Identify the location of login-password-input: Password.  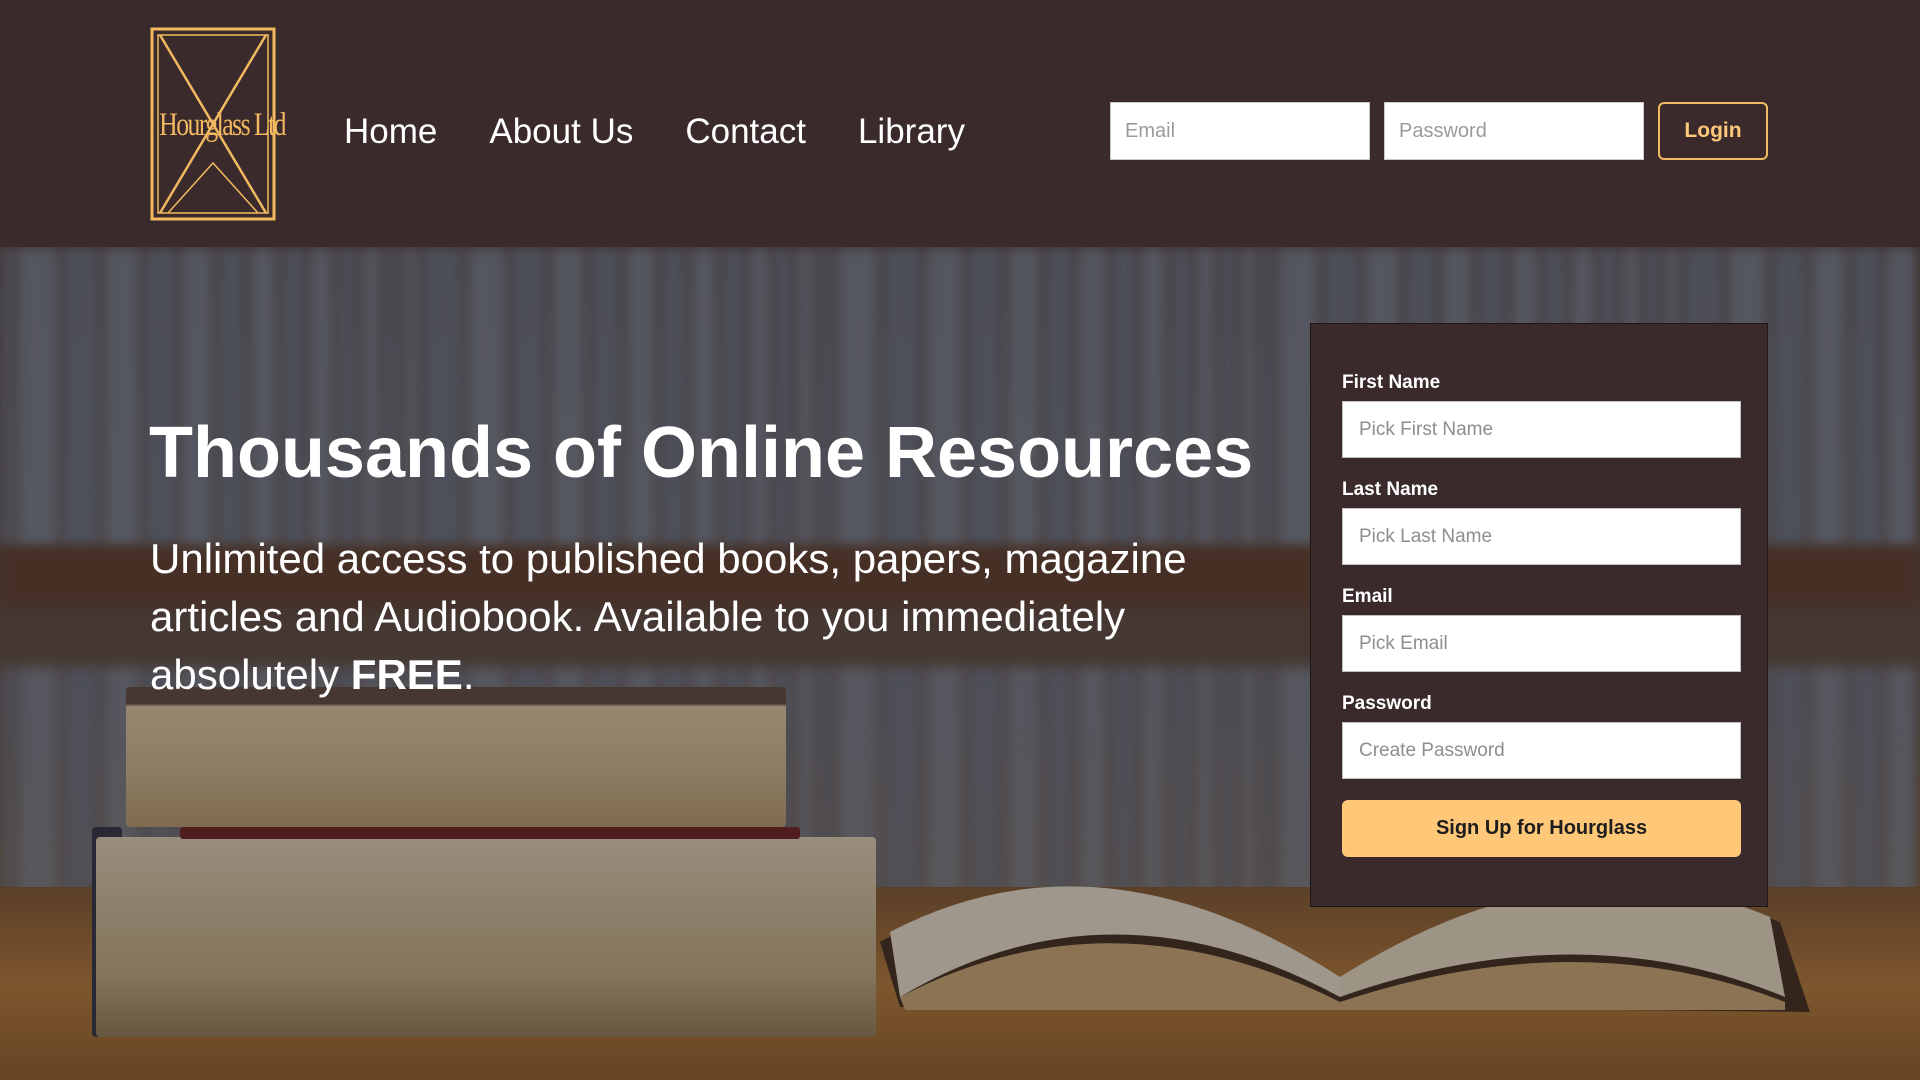
(1514, 131).